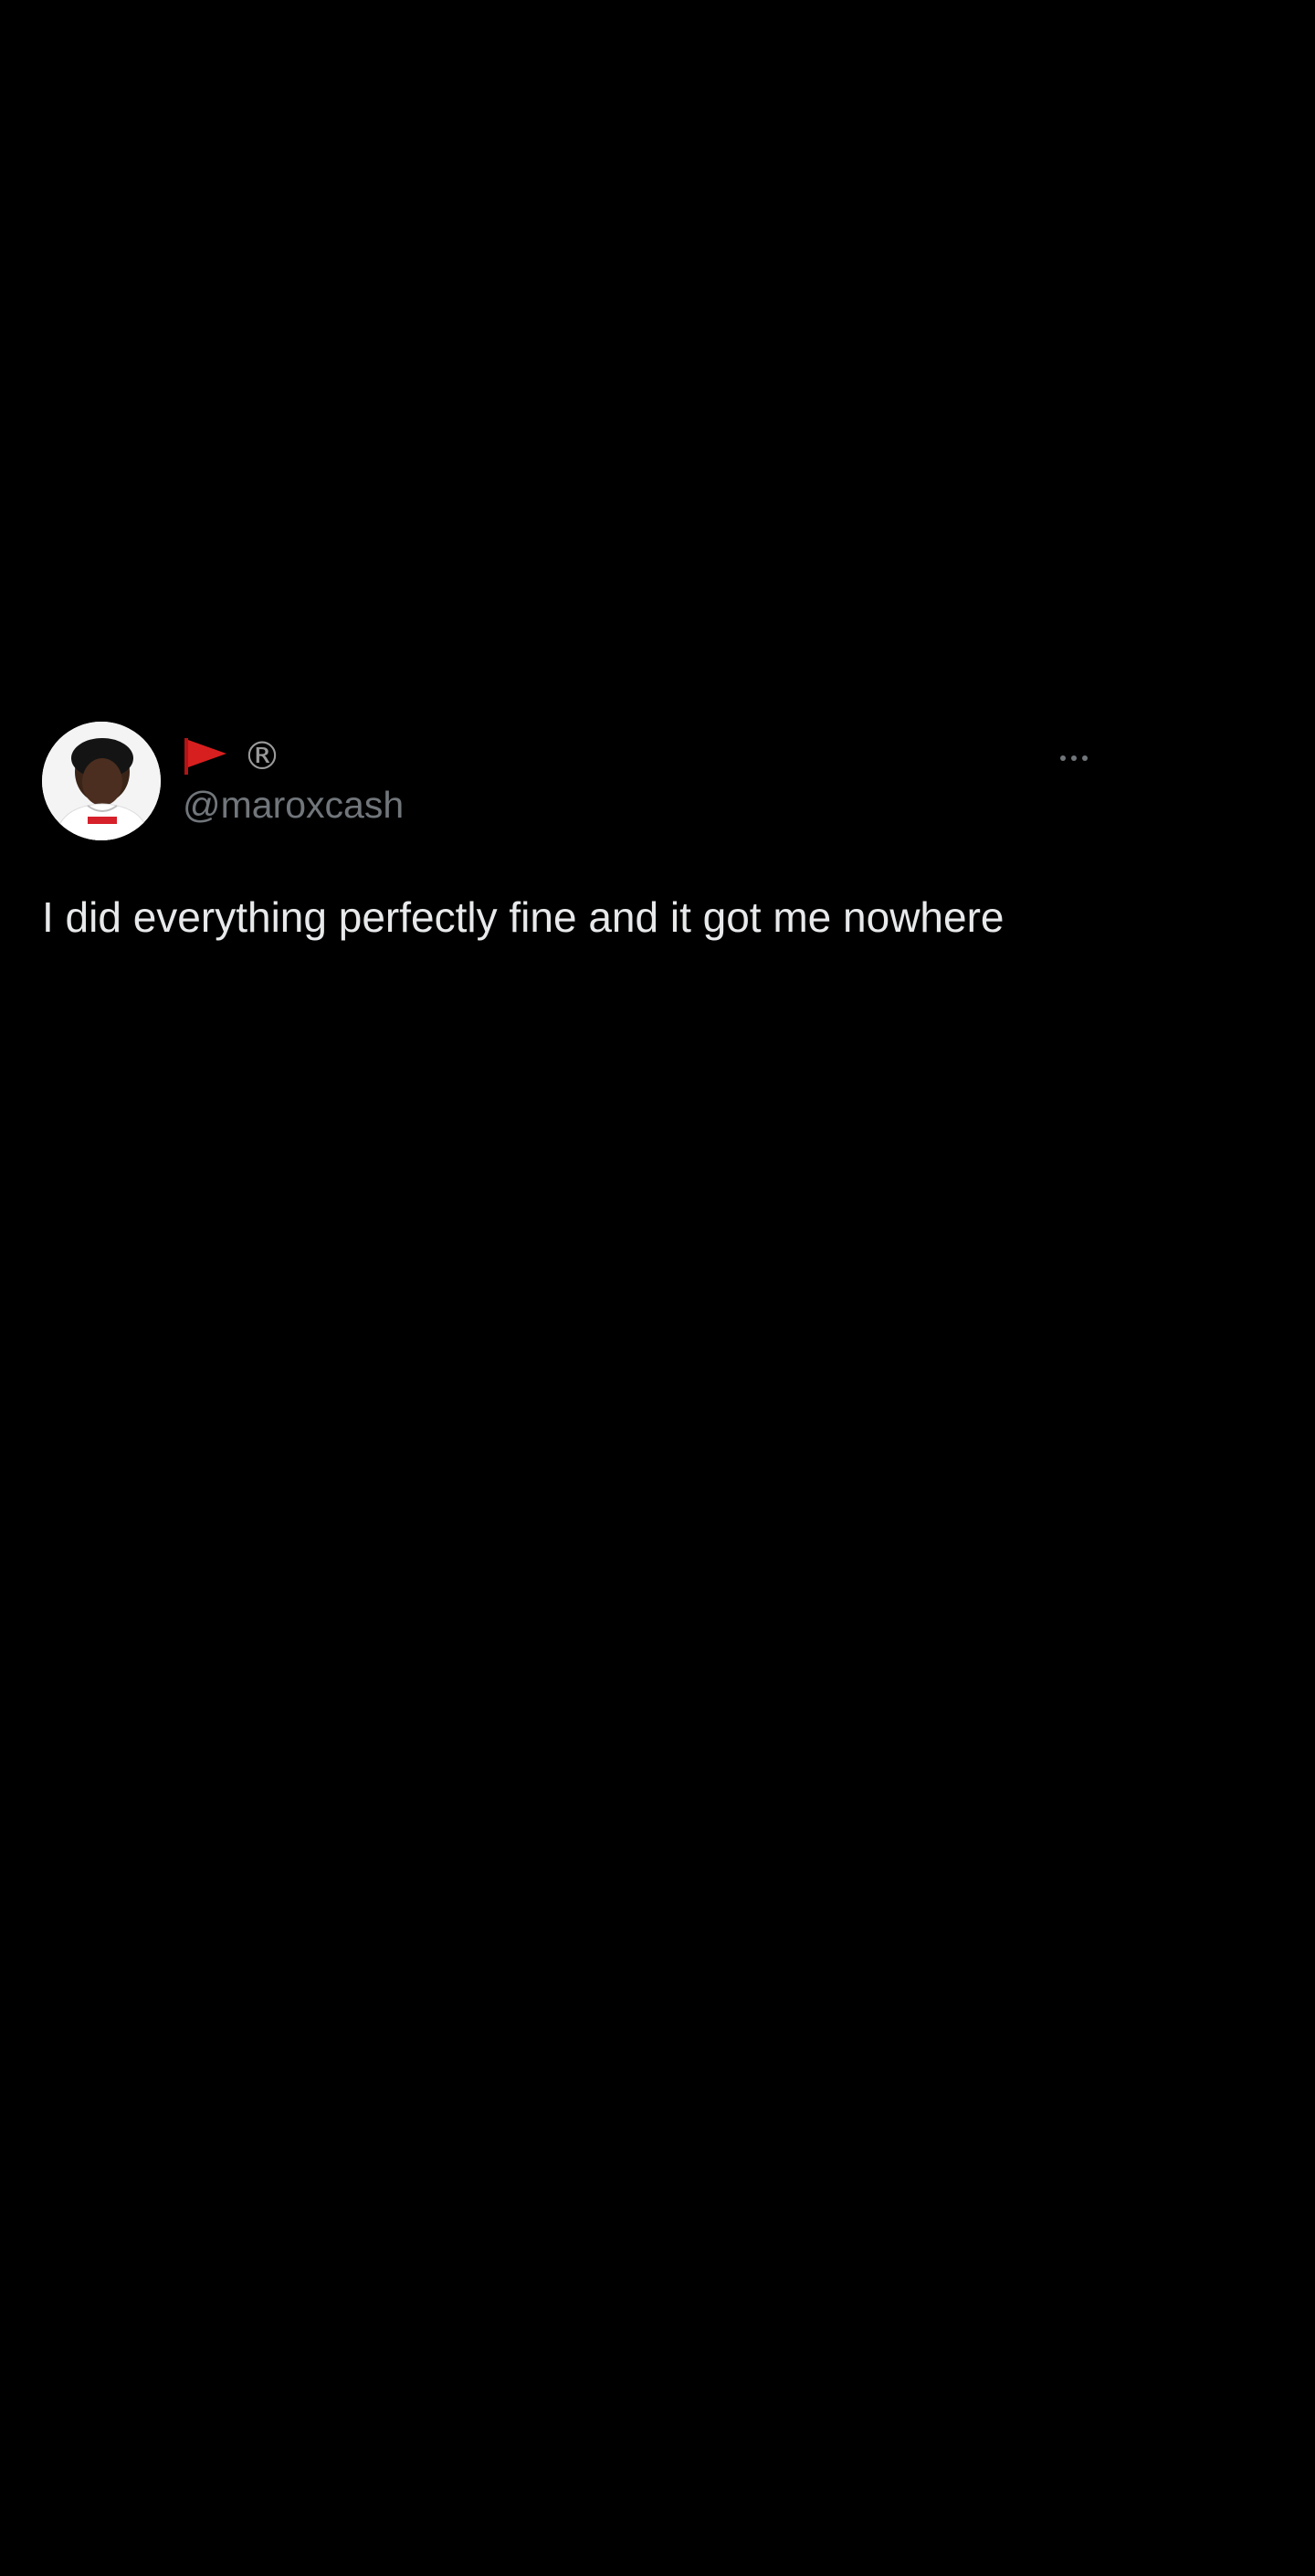  Describe the element at coordinates (293, 756) in the screenshot. I see `display-name: ®` at that location.